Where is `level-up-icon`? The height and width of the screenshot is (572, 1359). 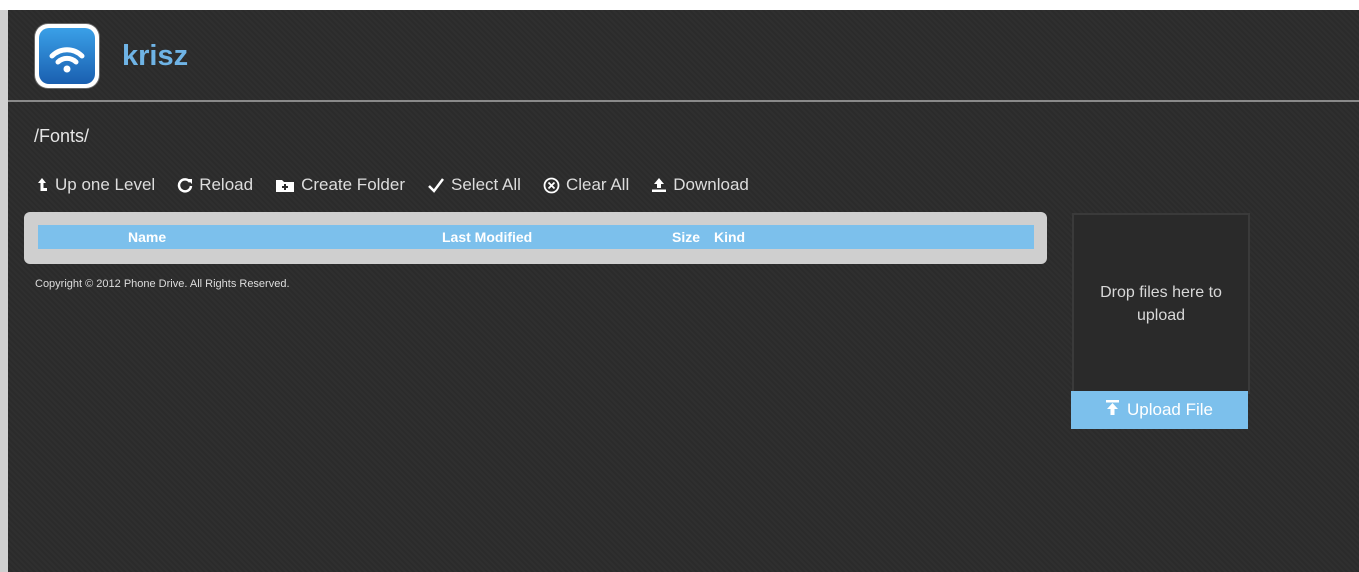
level-up-icon is located at coordinates (42, 185).